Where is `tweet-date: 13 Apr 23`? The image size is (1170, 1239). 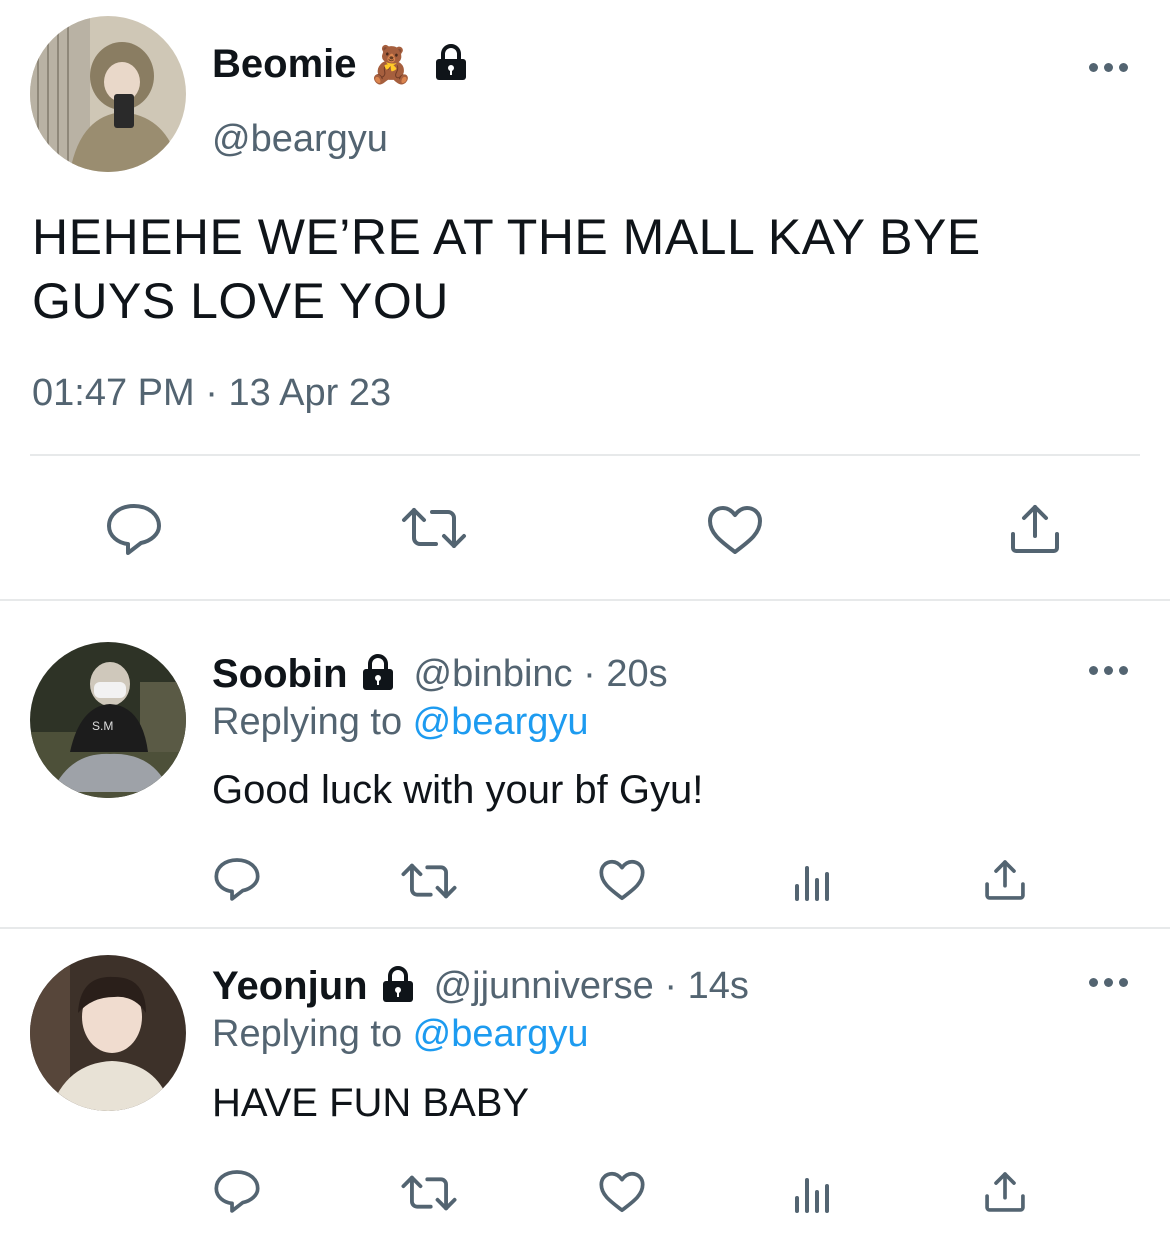
tweet-date: 13 Apr 23 is located at coordinates (309, 393).